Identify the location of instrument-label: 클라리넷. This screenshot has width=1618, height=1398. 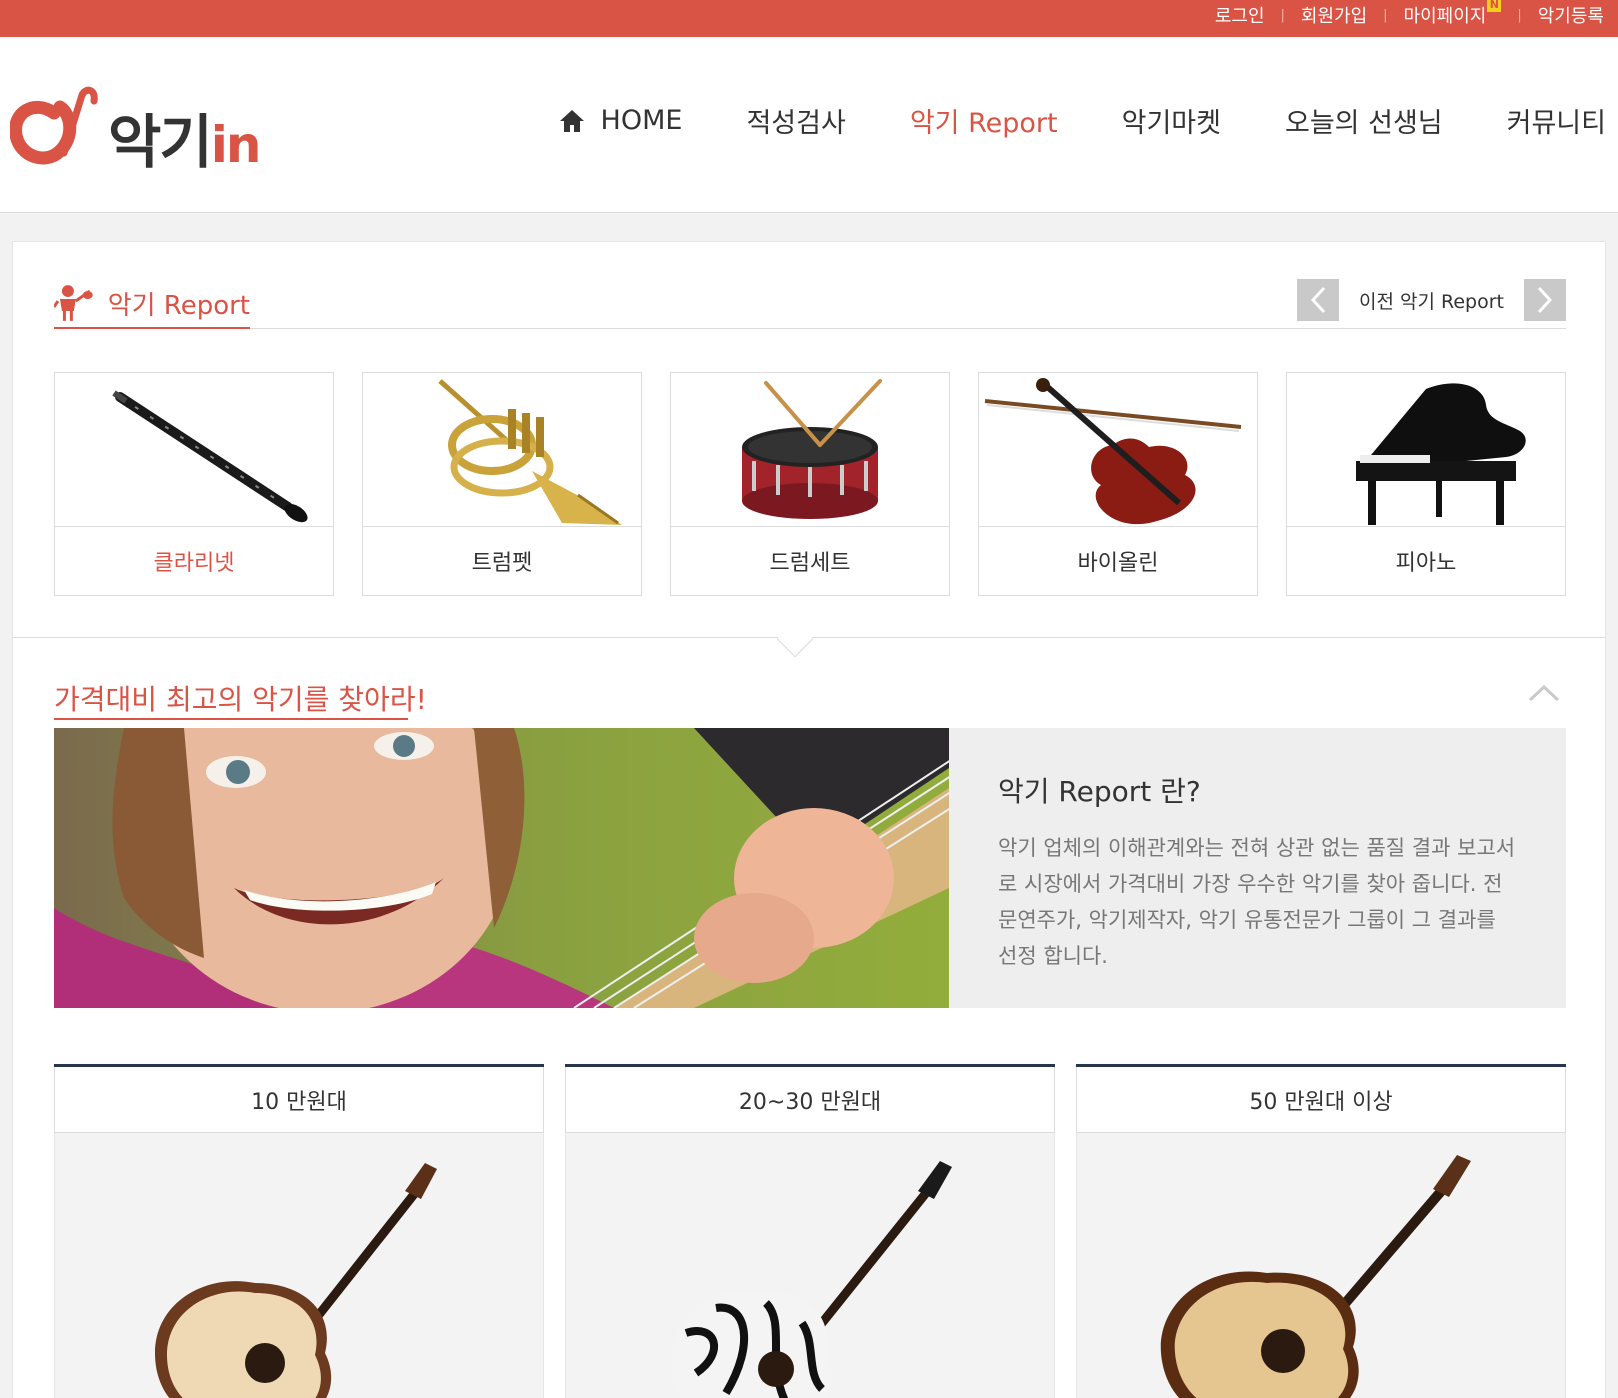
(194, 563).